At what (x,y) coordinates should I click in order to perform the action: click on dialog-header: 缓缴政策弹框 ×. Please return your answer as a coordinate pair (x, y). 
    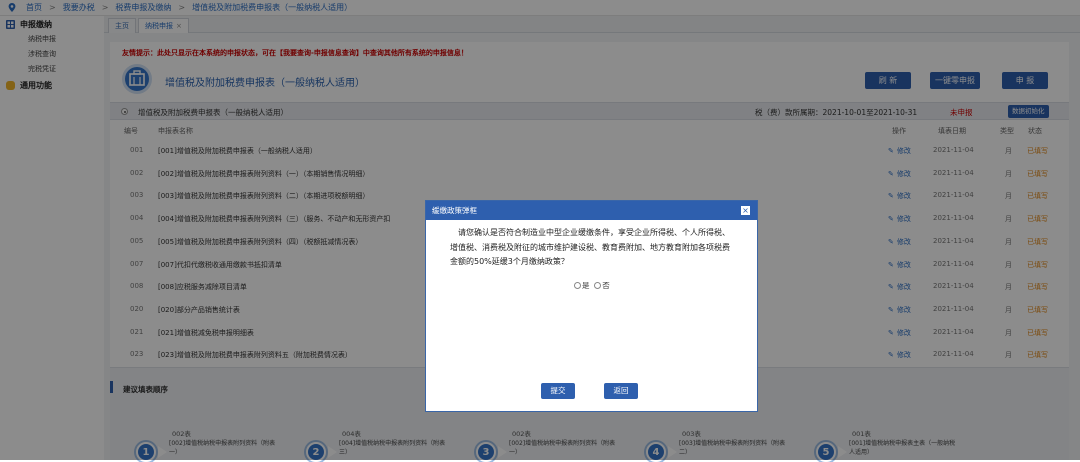
    Looking at the image, I should click on (591, 210).